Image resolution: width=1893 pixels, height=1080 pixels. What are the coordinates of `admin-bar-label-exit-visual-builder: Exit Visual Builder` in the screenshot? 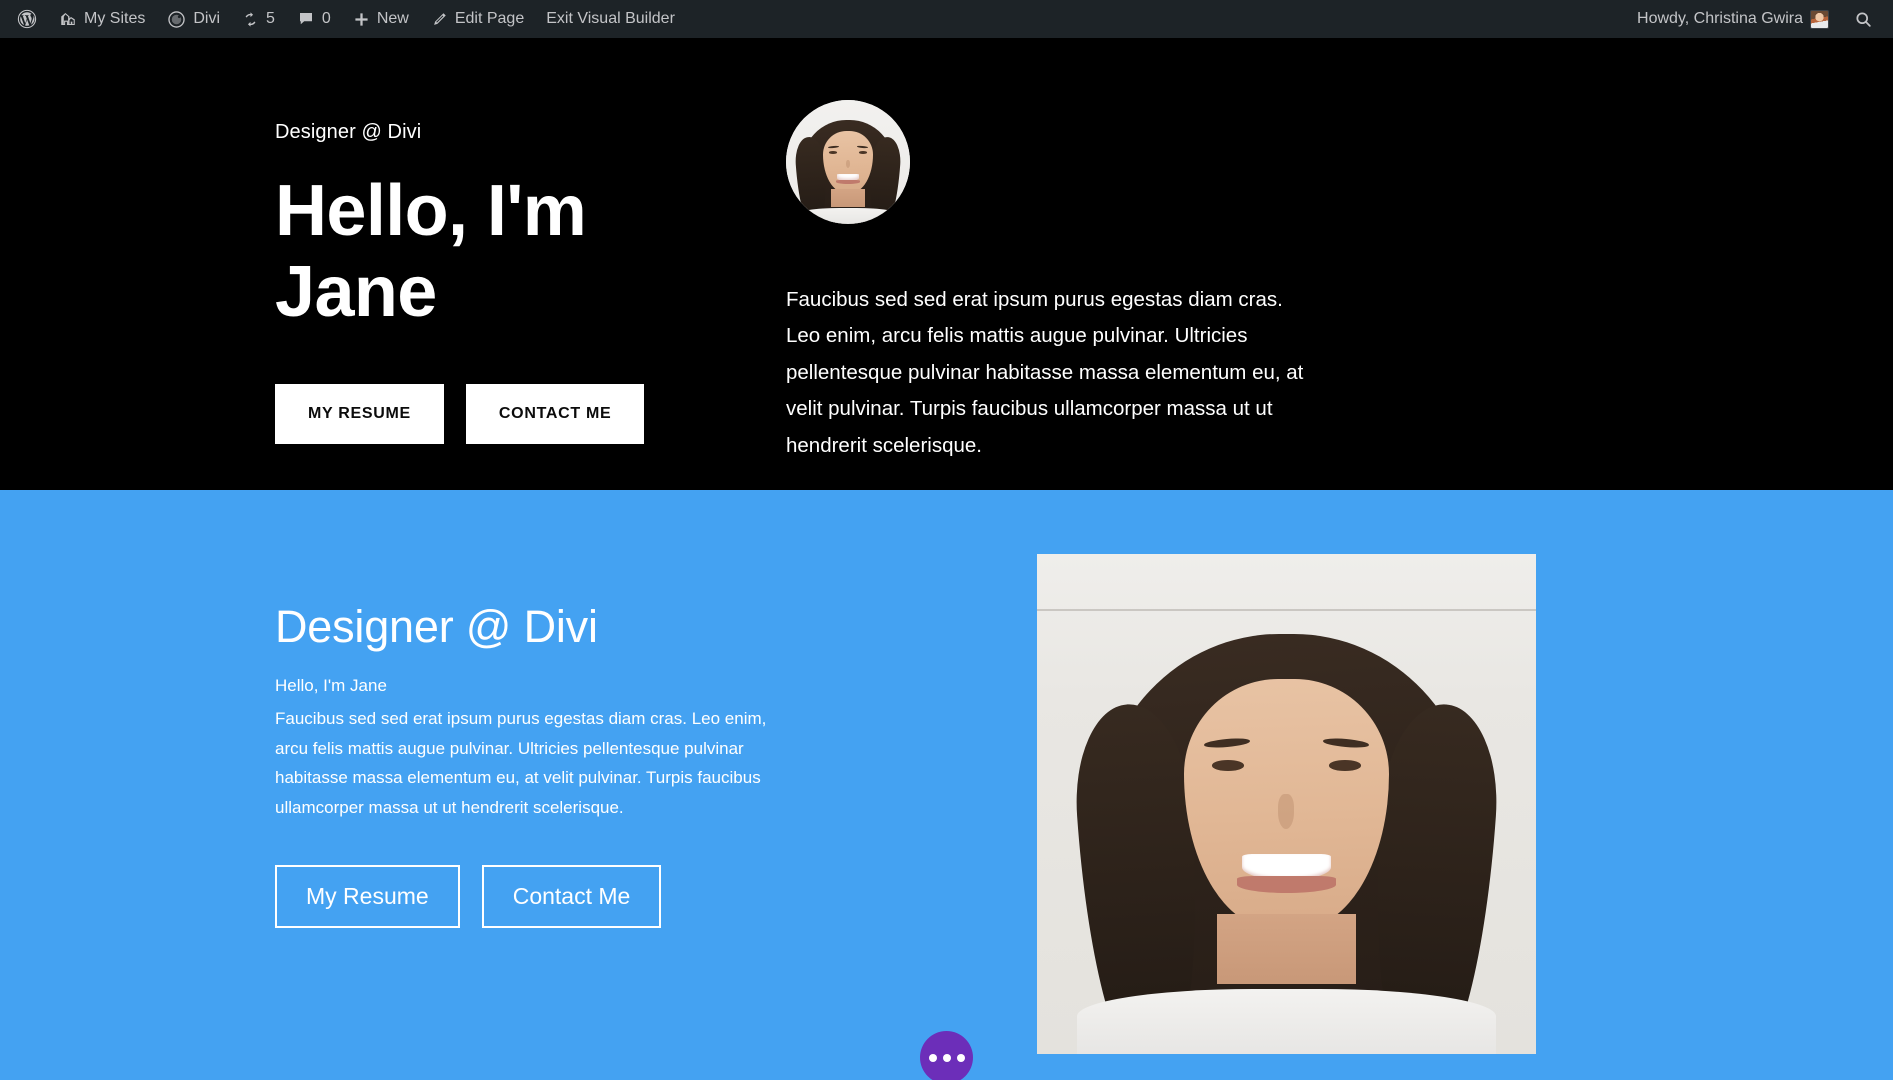 It's located at (610, 18).